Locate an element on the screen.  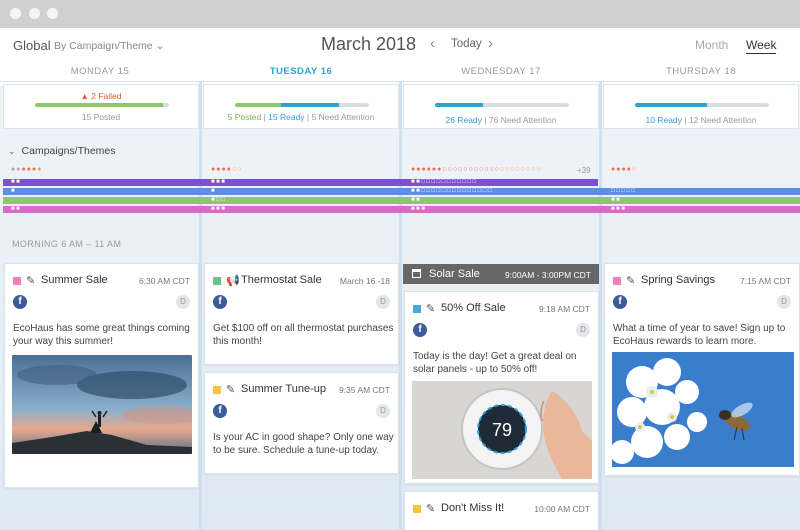
post-dots-tuesday: ●●●●○○ is located at coordinates (226, 169).